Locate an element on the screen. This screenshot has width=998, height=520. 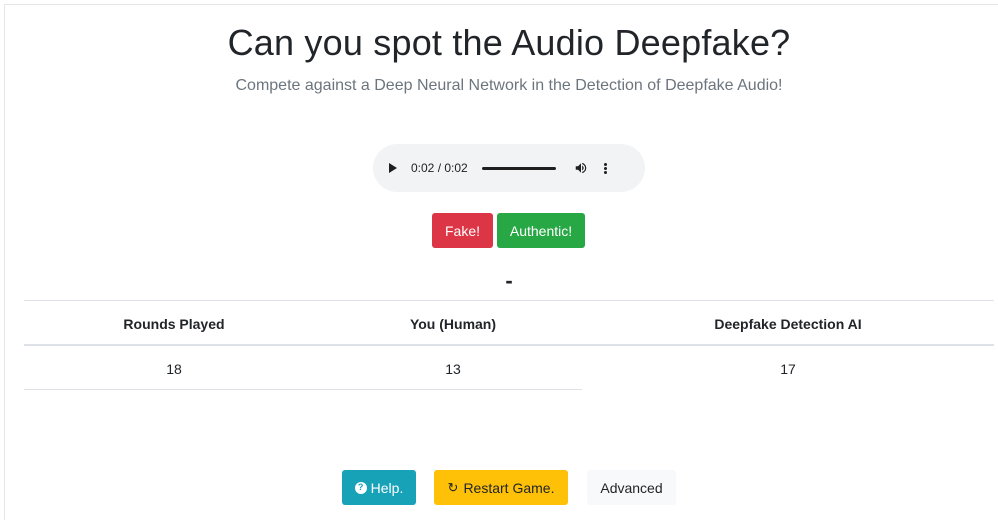
audio-time: 0:02 / 0:02 is located at coordinates (439, 168).